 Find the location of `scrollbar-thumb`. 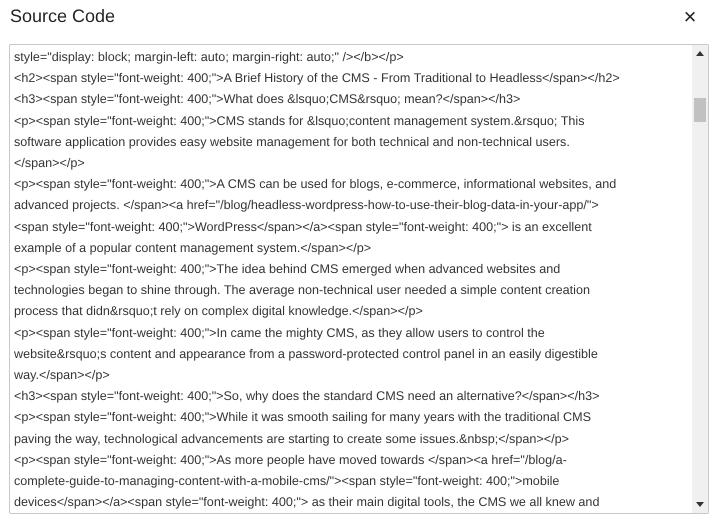

scrollbar-thumb is located at coordinates (700, 110).